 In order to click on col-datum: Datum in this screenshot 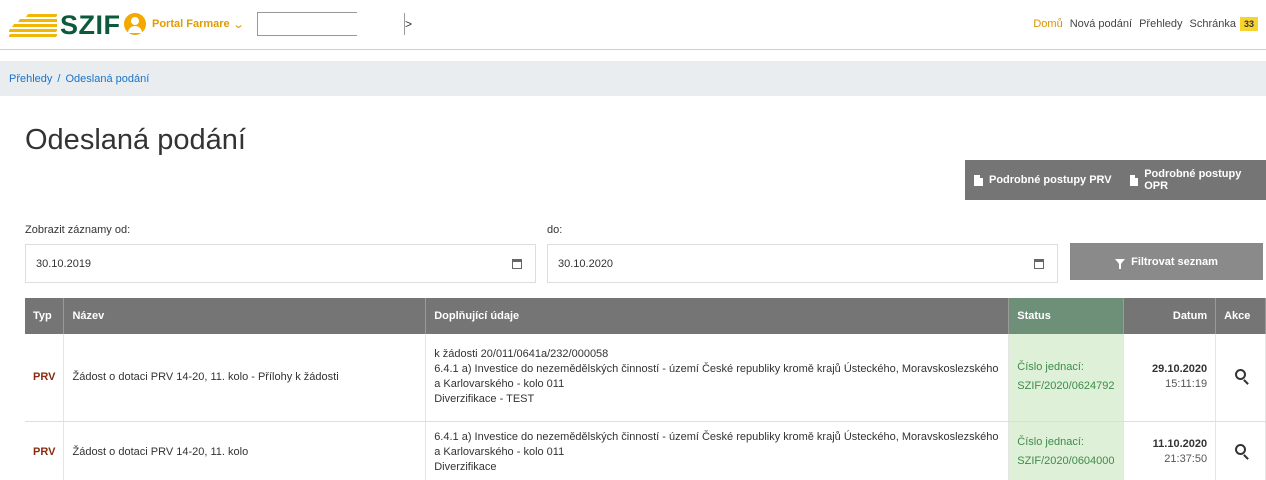, I will do `click(1170, 316)`.